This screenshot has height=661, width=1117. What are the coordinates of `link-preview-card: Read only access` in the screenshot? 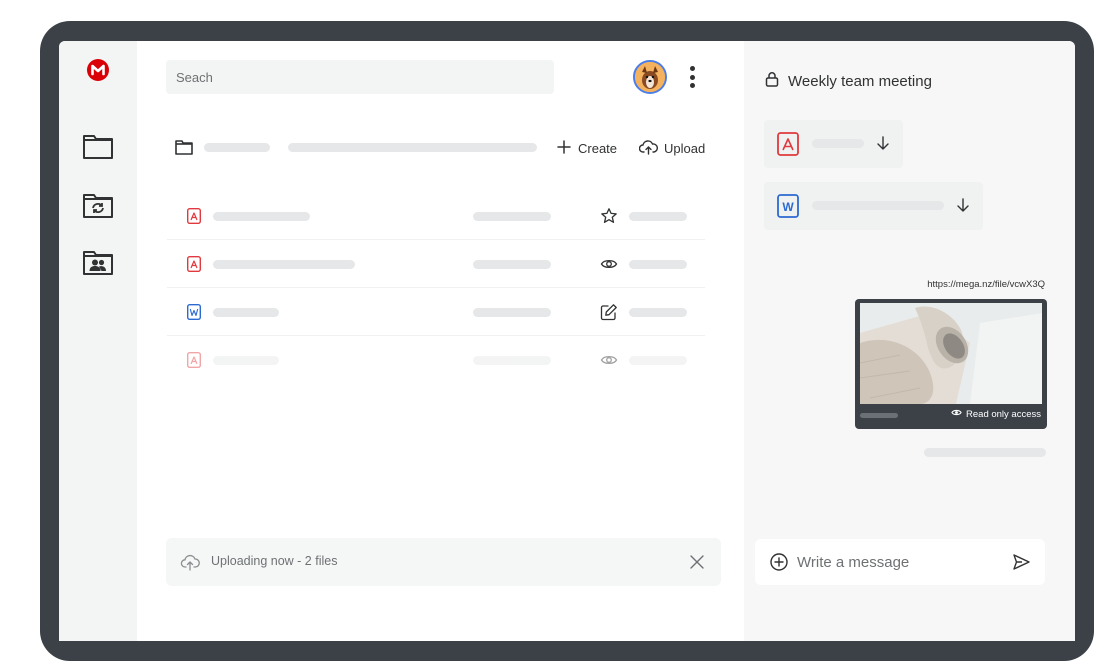 It's located at (951, 364).